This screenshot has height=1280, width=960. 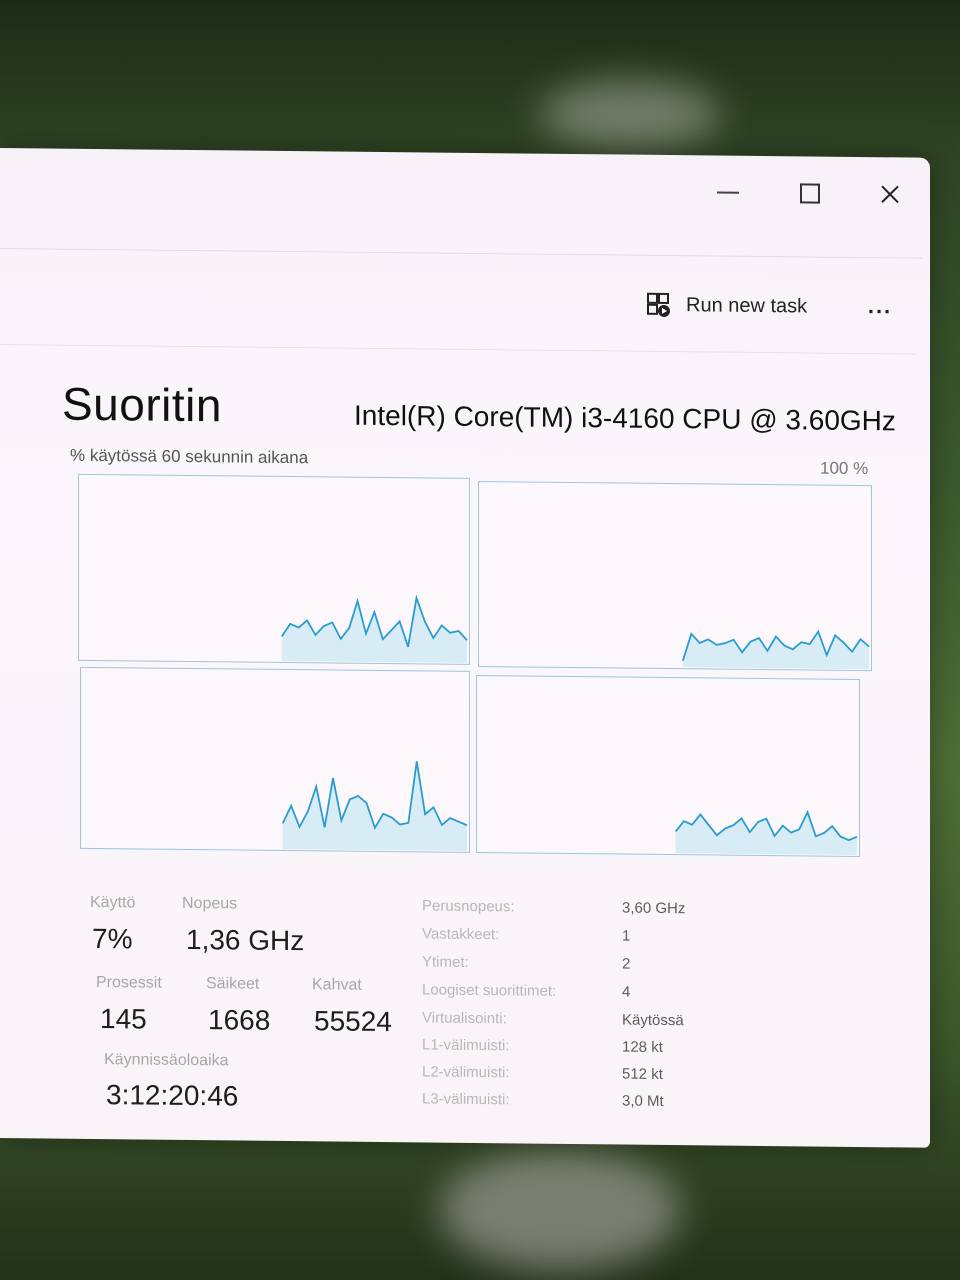 What do you see at coordinates (245, 940) in the screenshot?
I see `speed-value: 1,36 GHz` at bounding box center [245, 940].